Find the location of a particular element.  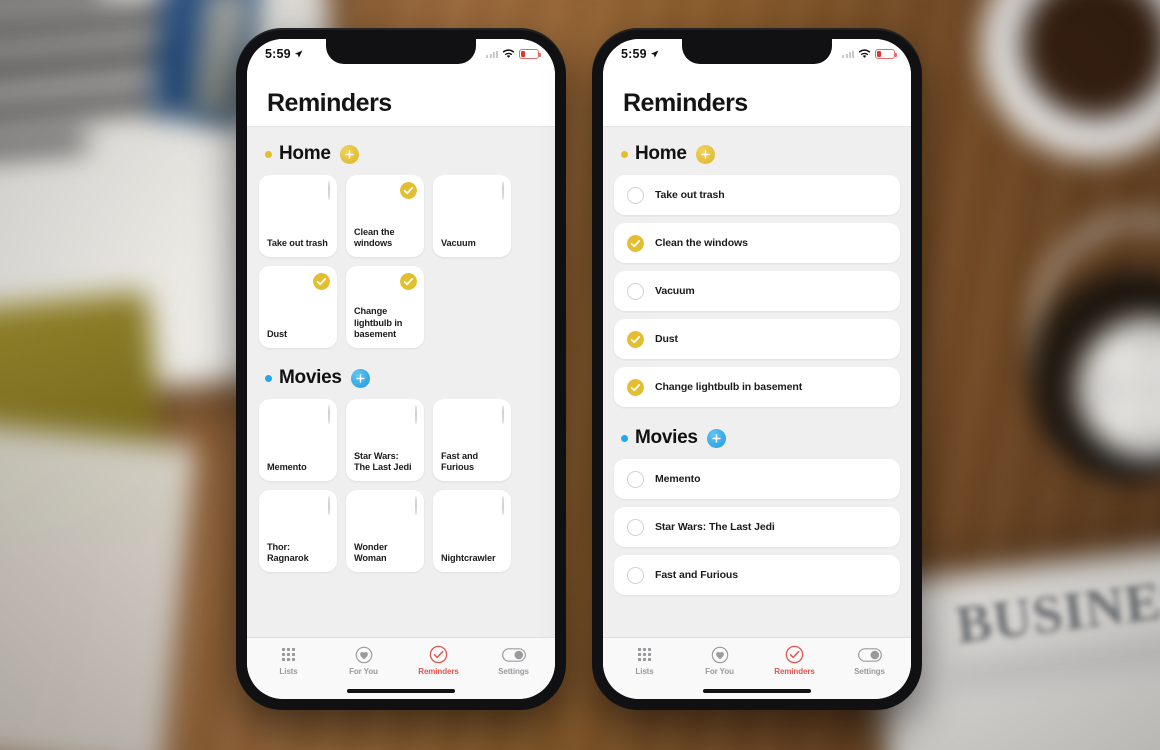

nav-bar: Reminders is located at coordinates (757, 98).